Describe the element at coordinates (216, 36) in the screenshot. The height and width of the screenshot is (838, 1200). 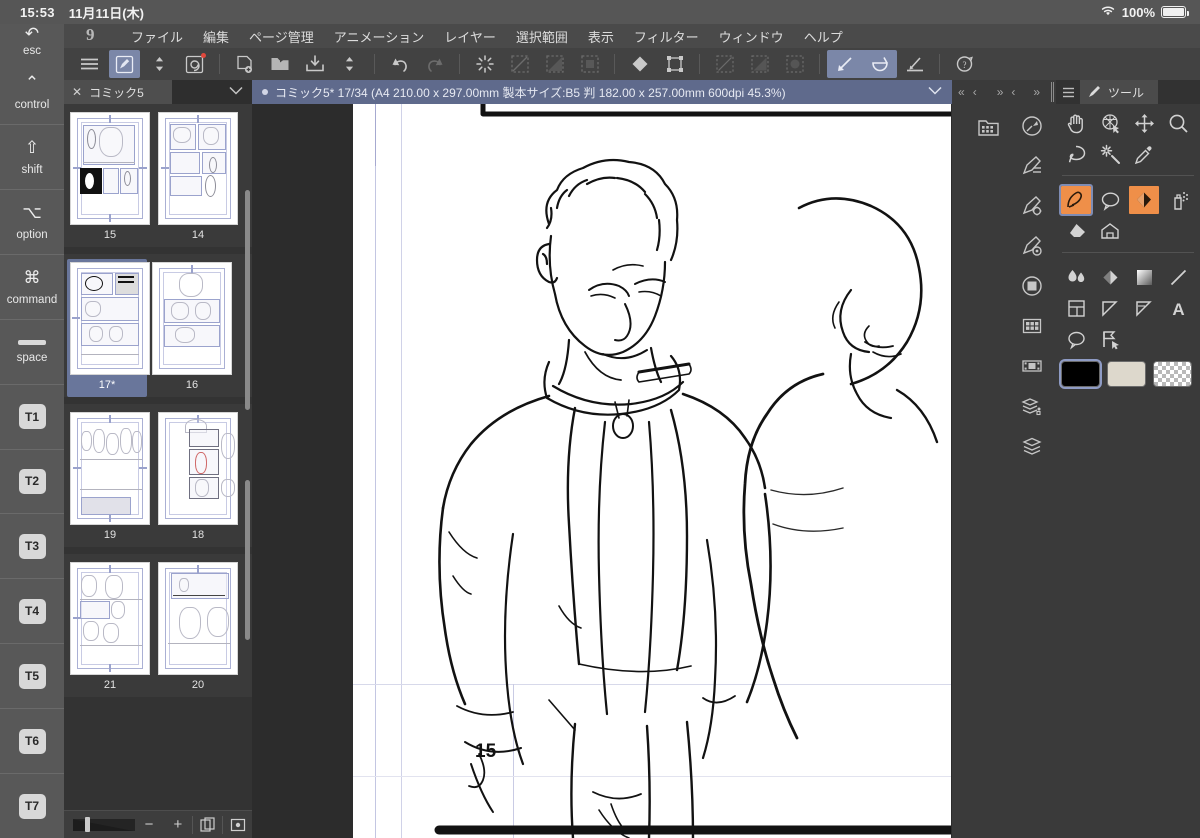
I see `menu-item-edit: 編集` at that location.